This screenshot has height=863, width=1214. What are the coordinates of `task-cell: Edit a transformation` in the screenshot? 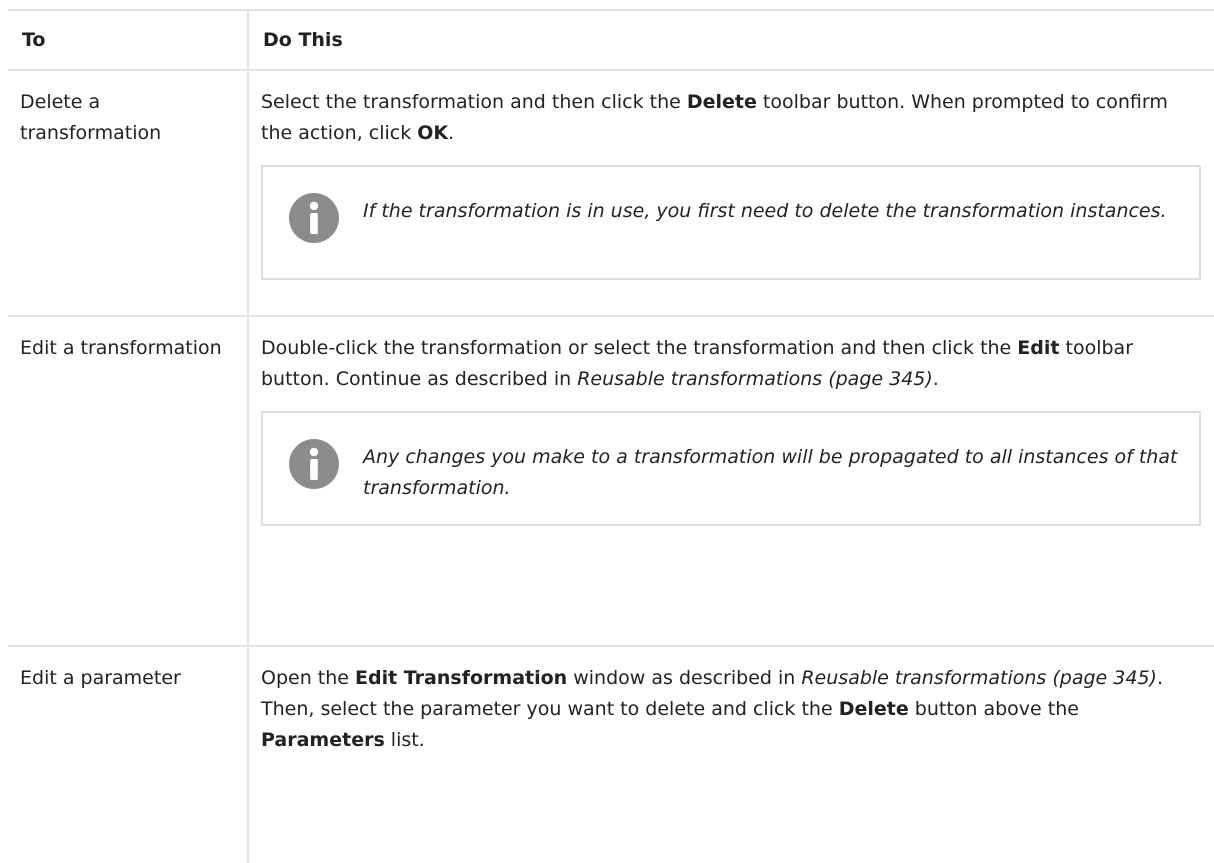 It's located at (128, 480).